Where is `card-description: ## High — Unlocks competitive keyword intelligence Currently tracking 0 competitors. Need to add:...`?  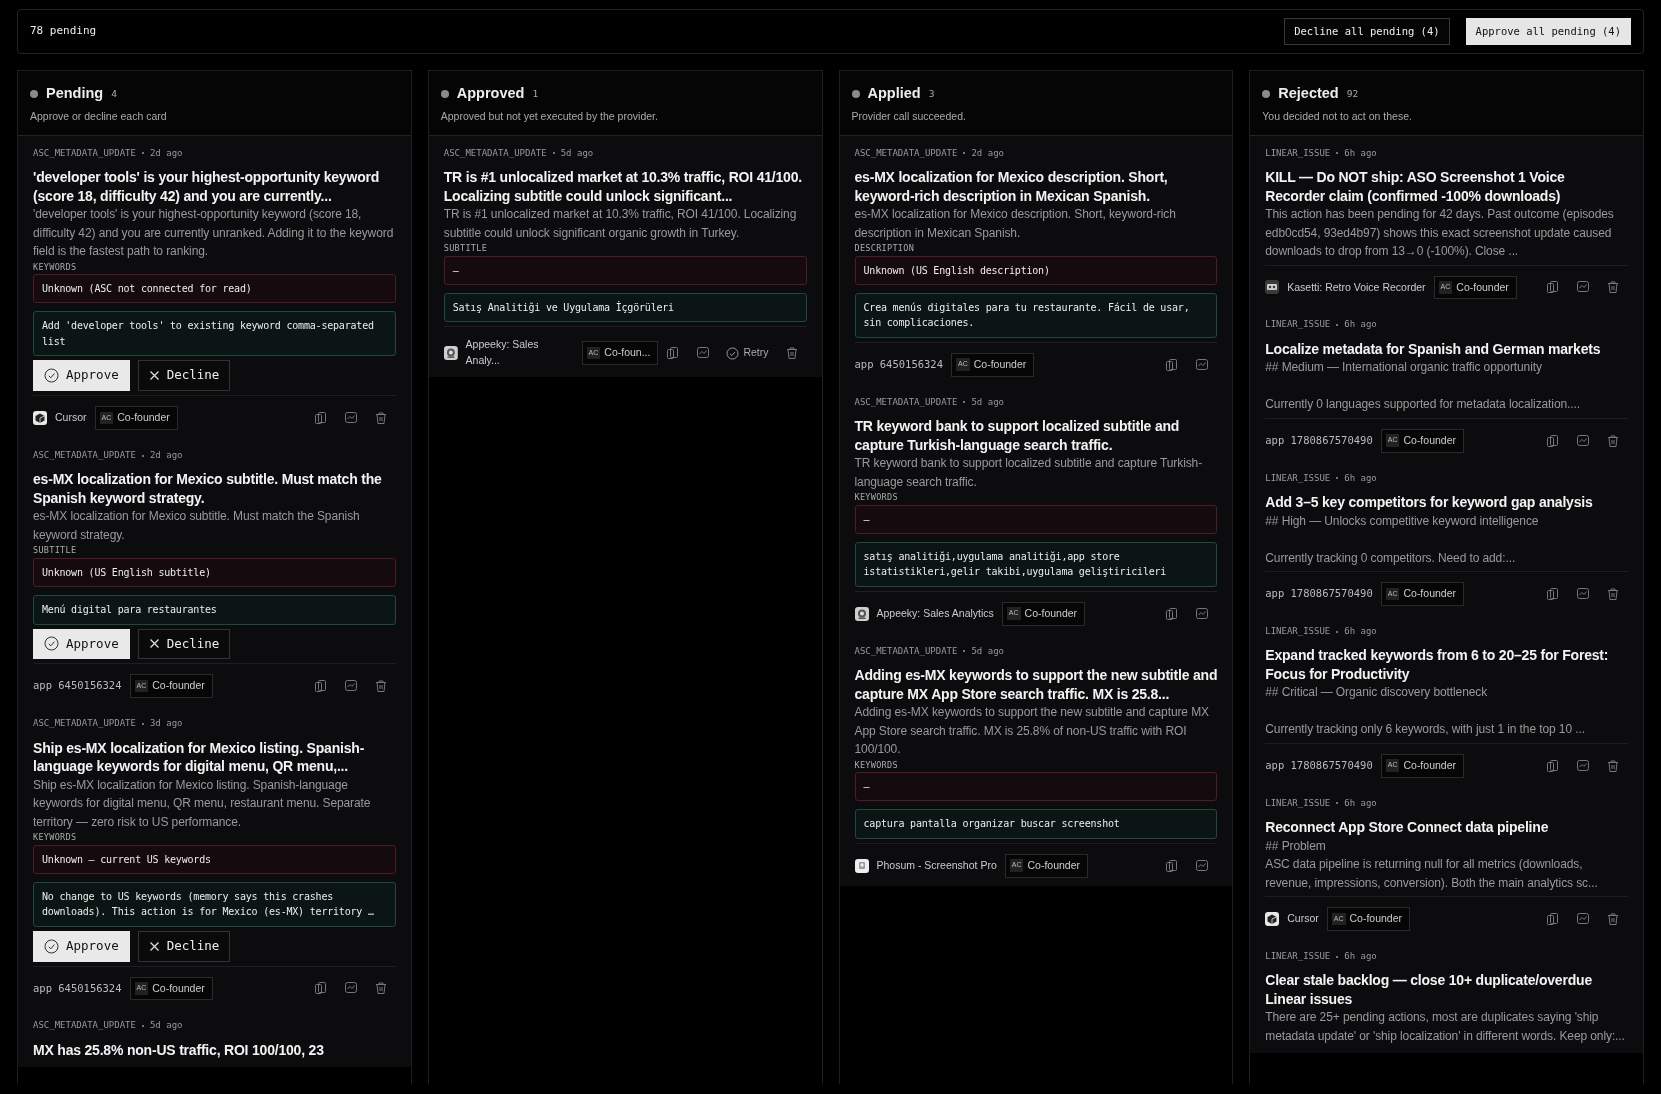 card-description: ## High — Unlocks competitive keyword intelligence Currently tracking 0 competitors. Need to add:... is located at coordinates (1402, 539).